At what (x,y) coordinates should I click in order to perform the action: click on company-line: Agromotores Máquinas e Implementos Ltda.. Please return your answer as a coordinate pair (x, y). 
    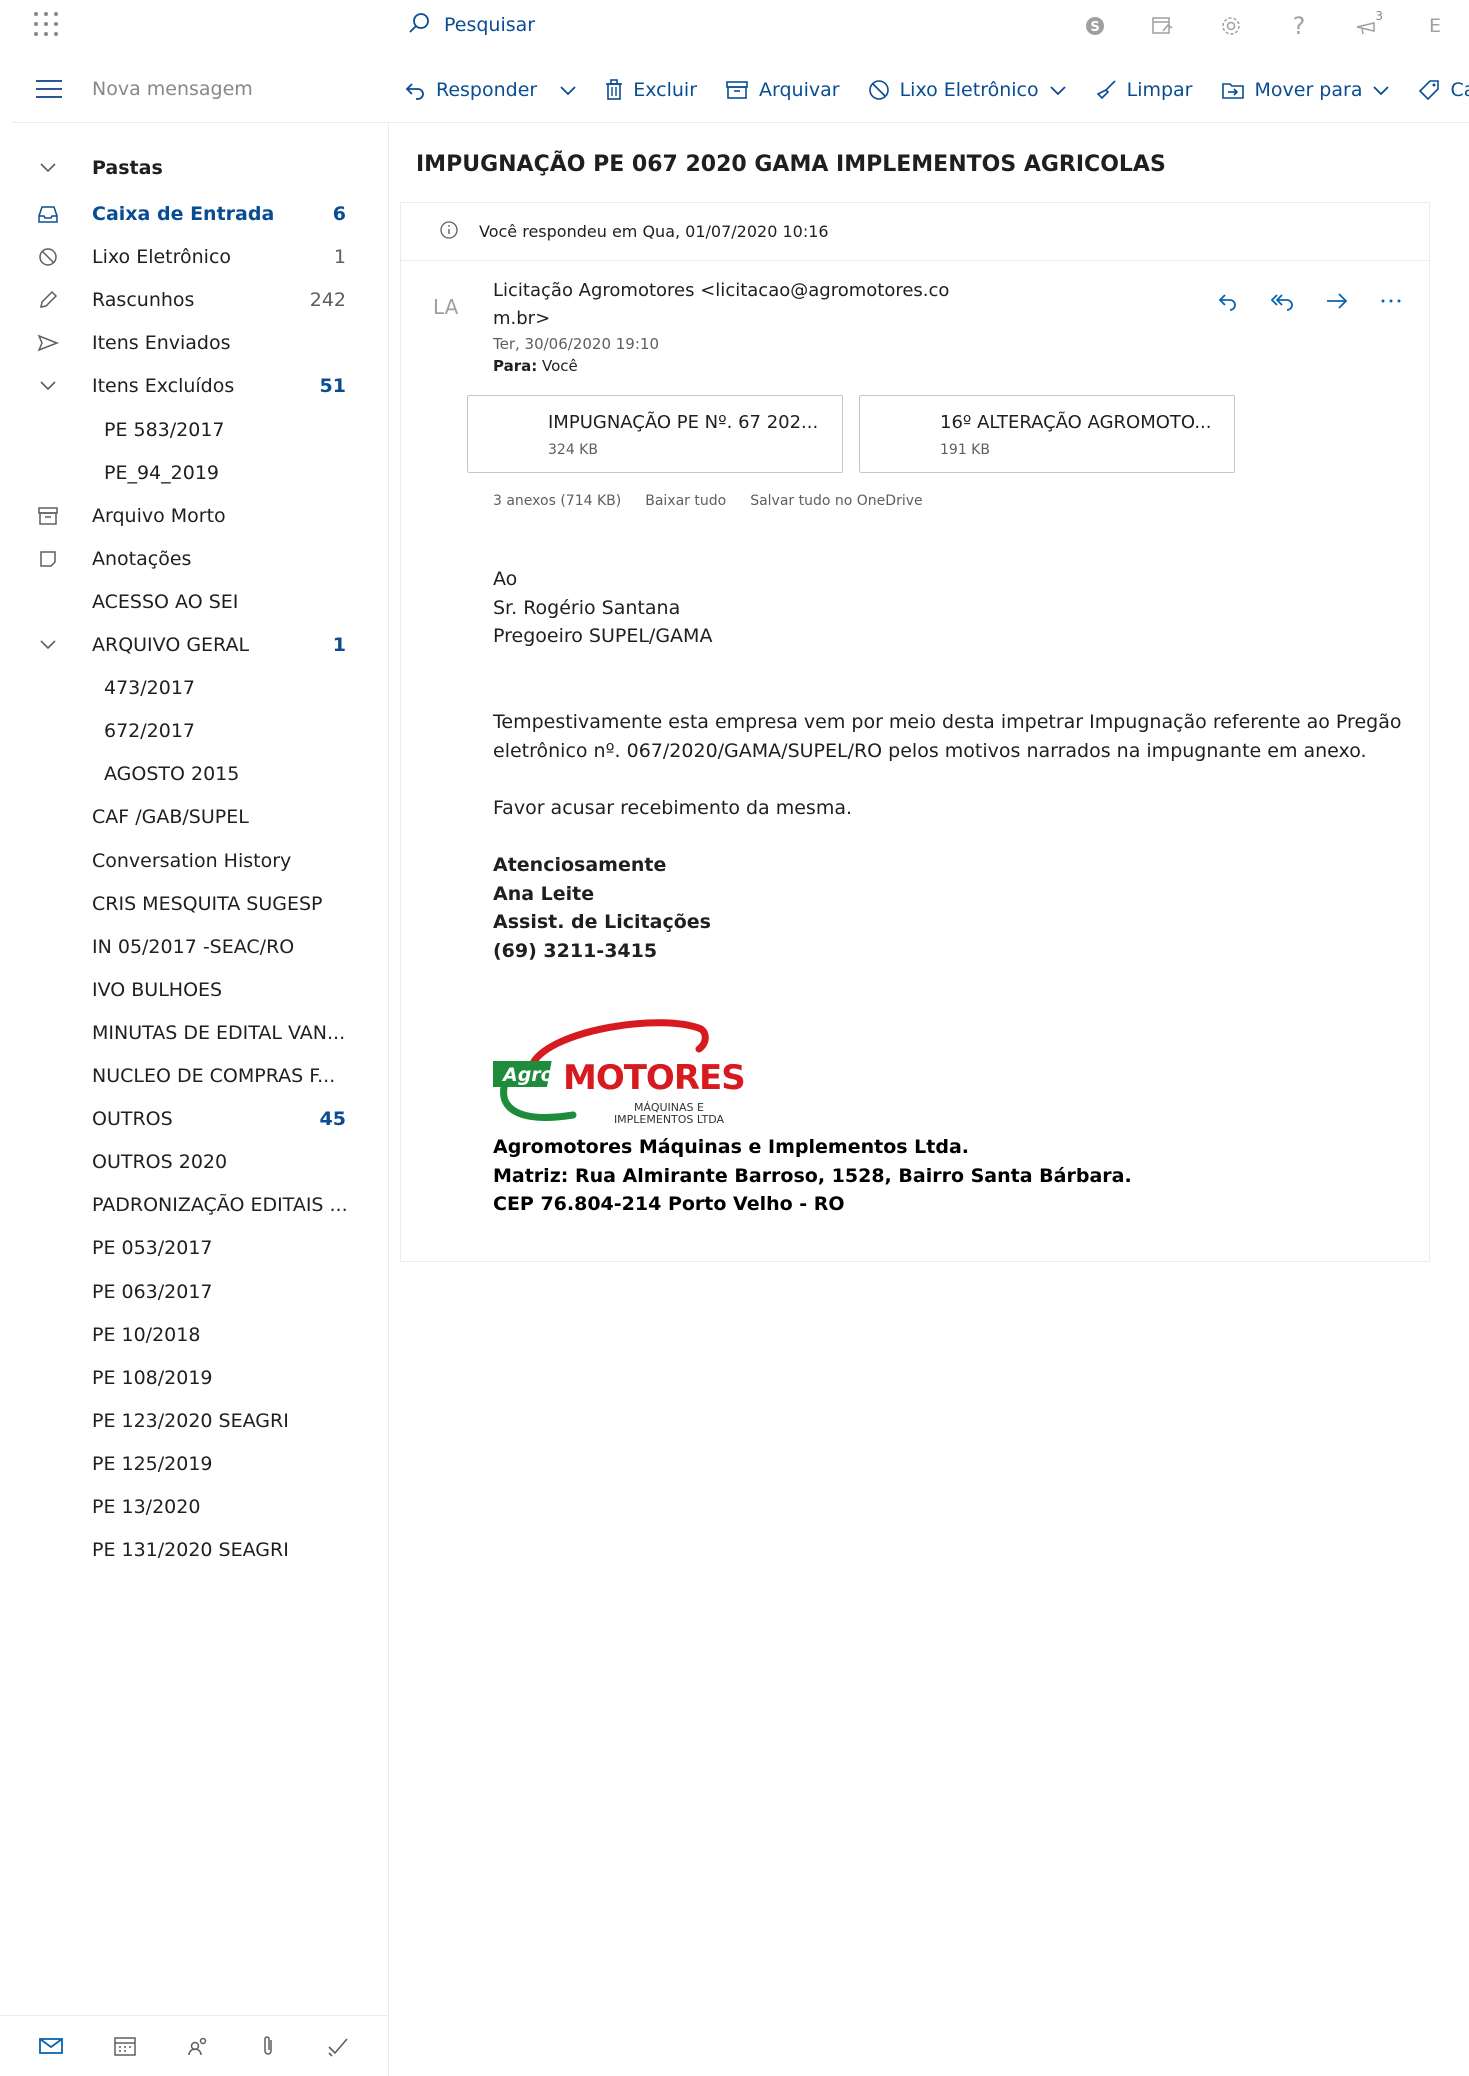
    Looking at the image, I should click on (731, 1147).